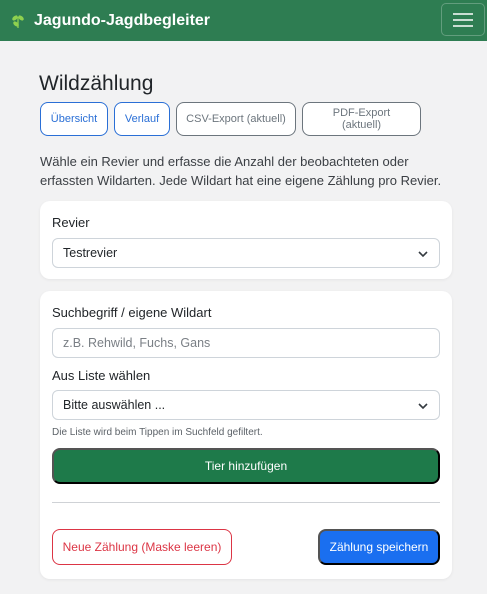 This screenshot has width=487, height=594. What do you see at coordinates (74, 119) in the screenshot?
I see `overview-button: Übersicht` at bounding box center [74, 119].